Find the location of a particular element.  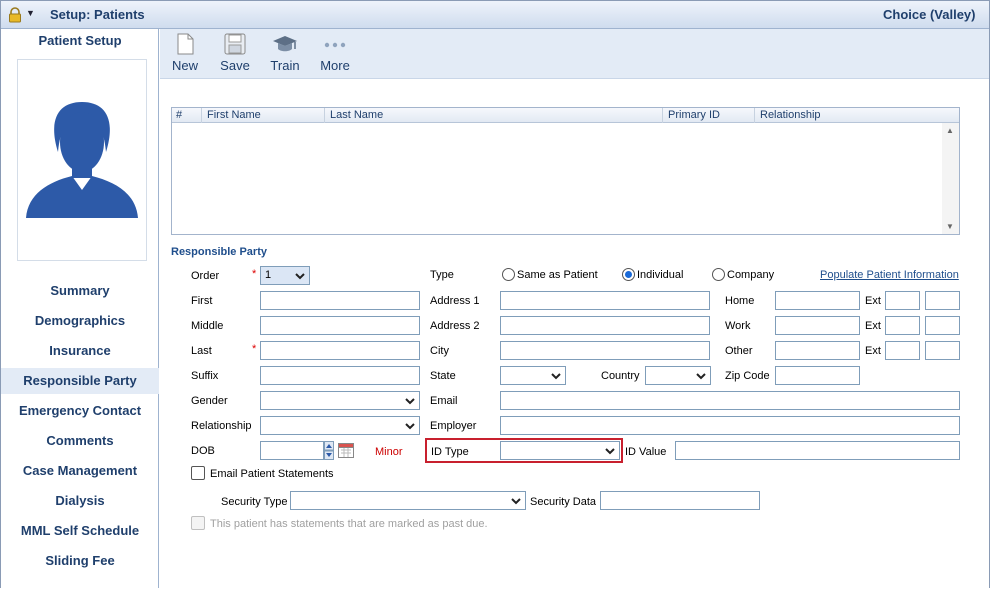

home-ext-input is located at coordinates (902, 300).